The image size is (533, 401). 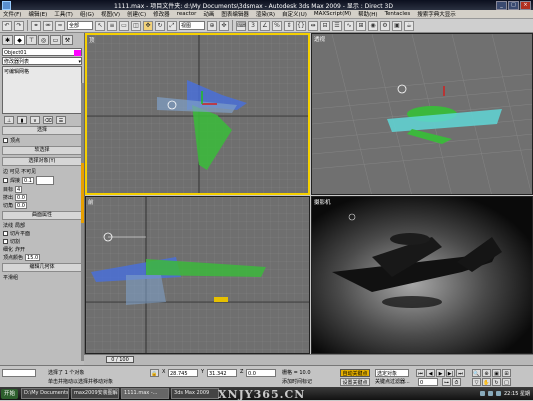 I want to click on ref-coord-combo: 视图, so click(x=192, y=25).